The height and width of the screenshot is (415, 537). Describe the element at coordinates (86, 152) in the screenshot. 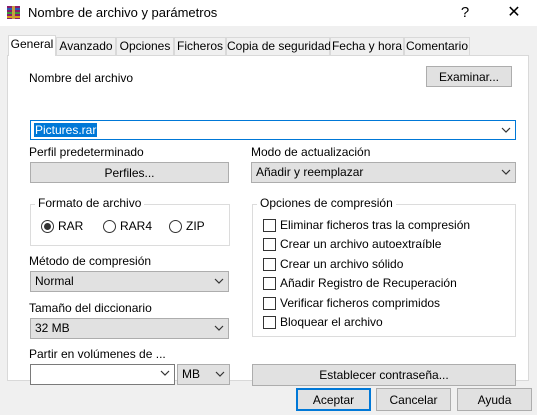

I see `profile-label: Perfil predeterminado` at that location.